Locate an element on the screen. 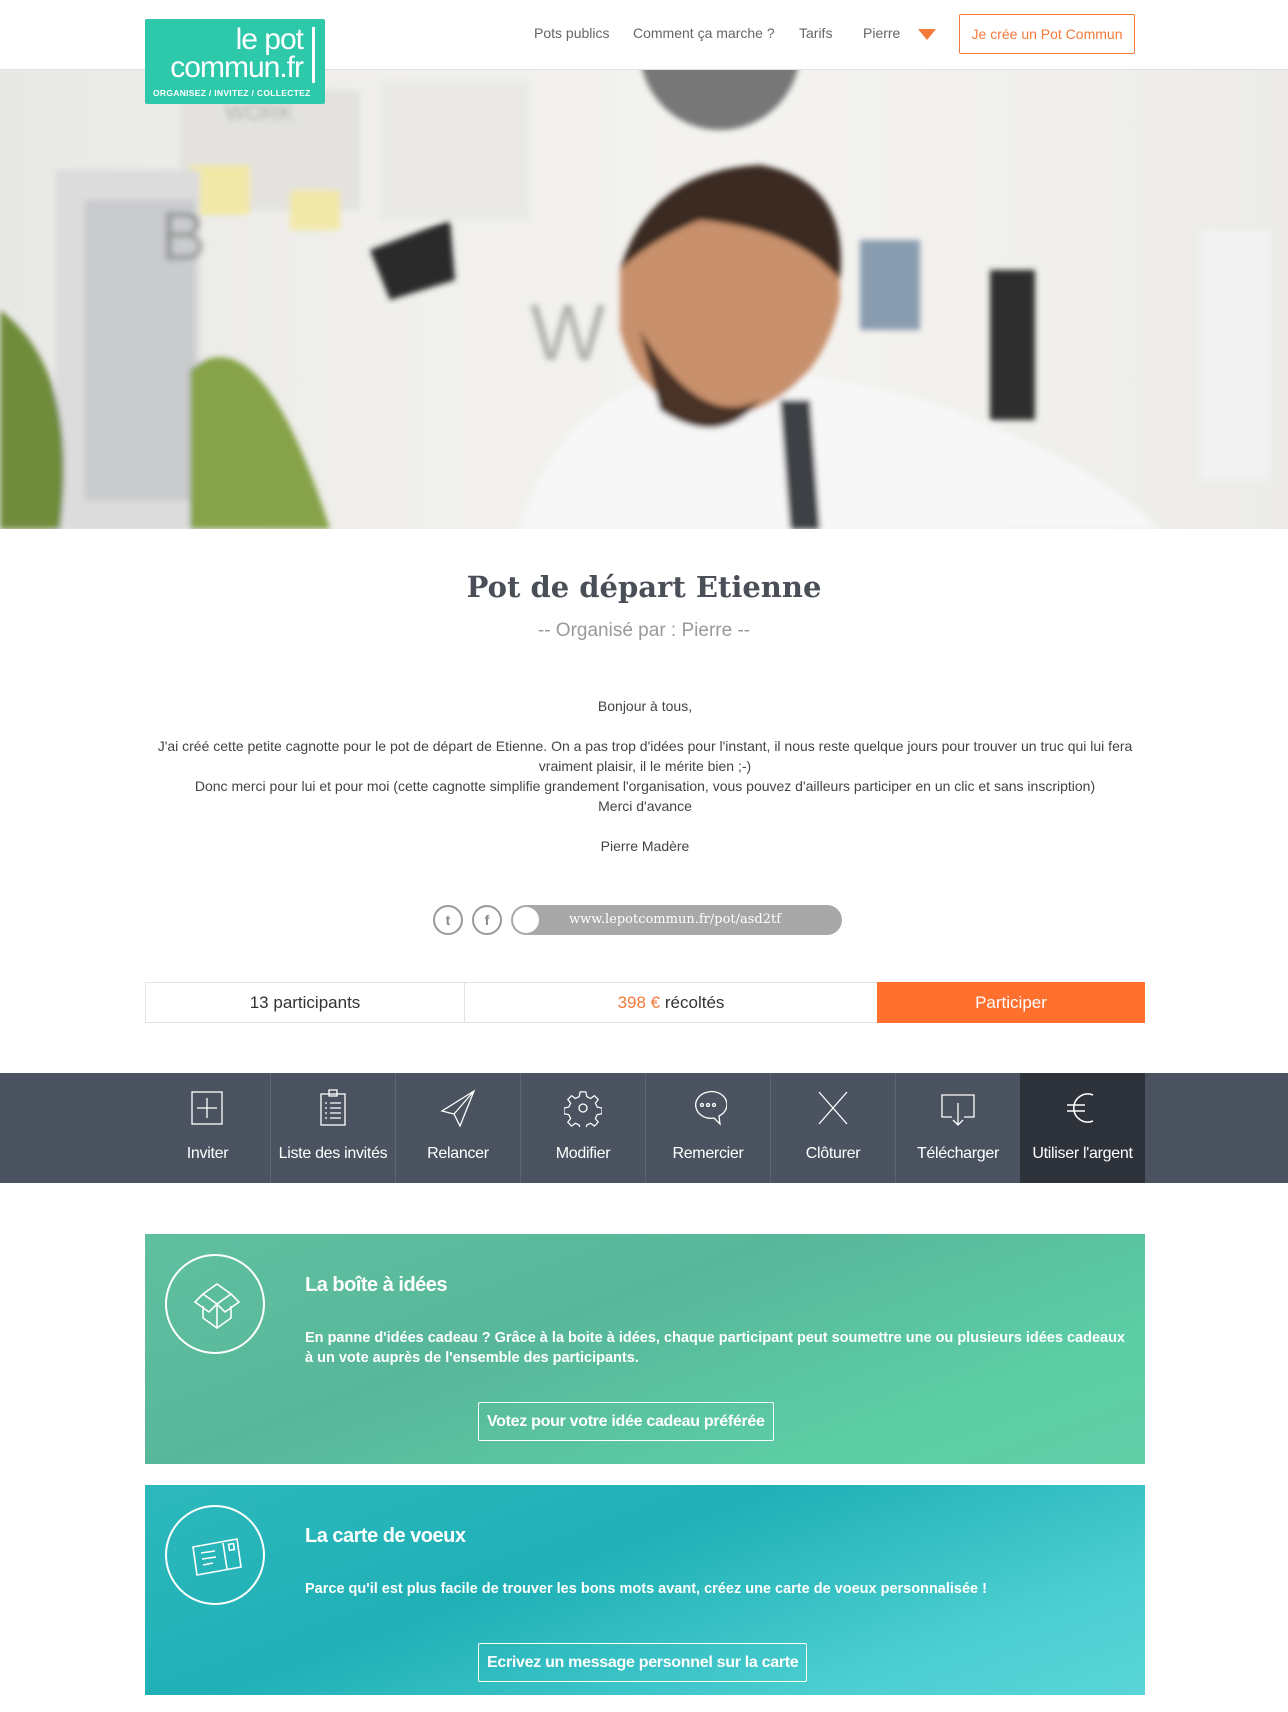  gear-icon is located at coordinates (583, 1109).